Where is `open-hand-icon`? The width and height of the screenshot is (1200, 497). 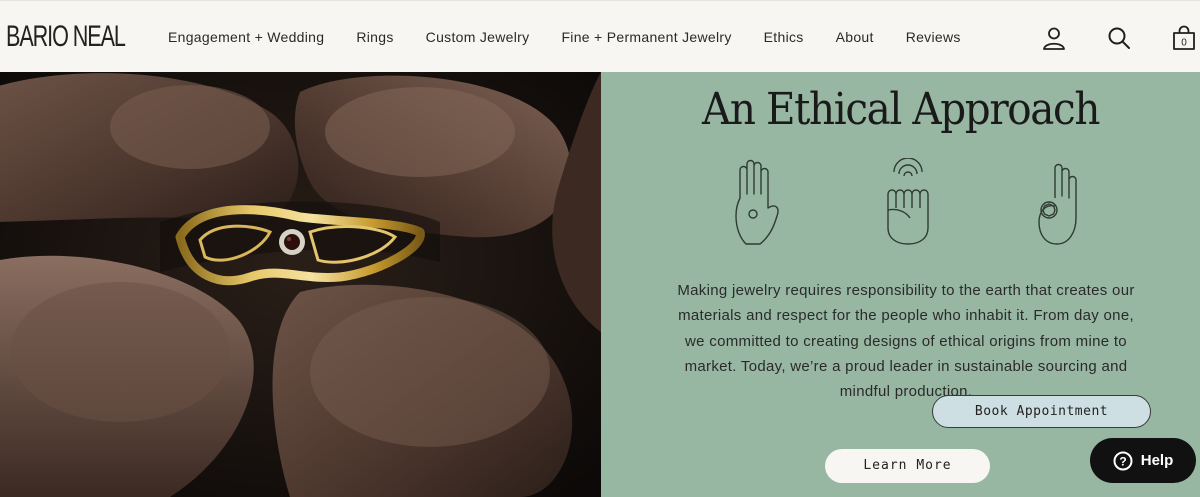 open-hand-icon is located at coordinates (757, 206).